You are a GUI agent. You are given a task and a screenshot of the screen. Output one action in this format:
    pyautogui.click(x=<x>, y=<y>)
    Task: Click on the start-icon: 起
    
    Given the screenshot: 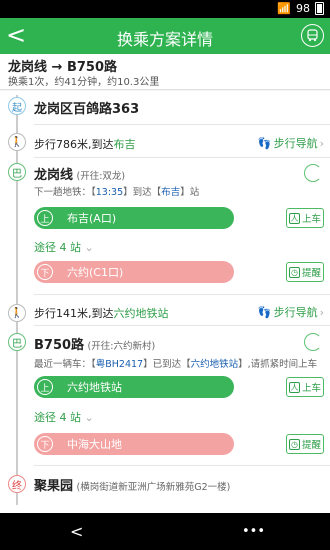 What is the action you would take?
    pyautogui.click(x=17, y=106)
    